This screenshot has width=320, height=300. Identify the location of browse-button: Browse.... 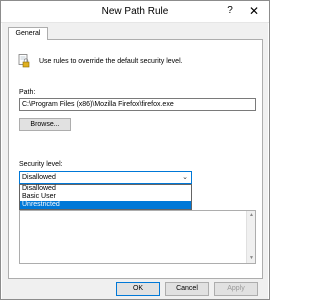
(45, 124).